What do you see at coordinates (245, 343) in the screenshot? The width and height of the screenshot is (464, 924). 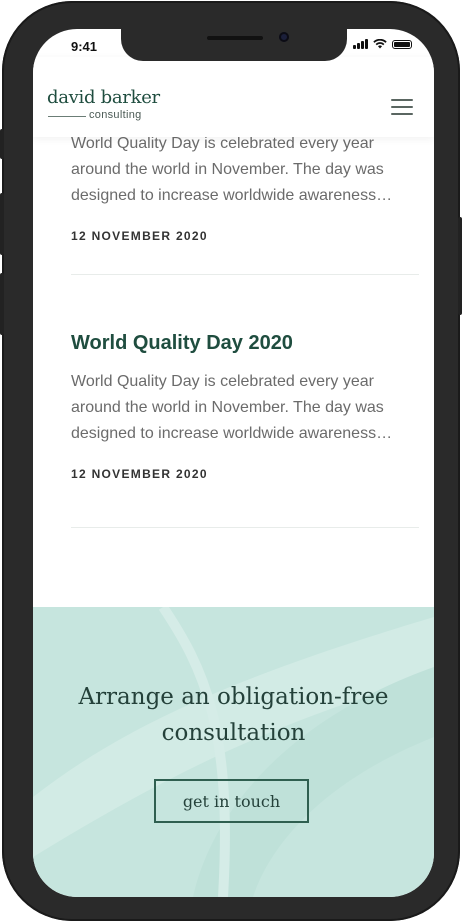 I see `post-title: World Quality Day 2020` at bounding box center [245, 343].